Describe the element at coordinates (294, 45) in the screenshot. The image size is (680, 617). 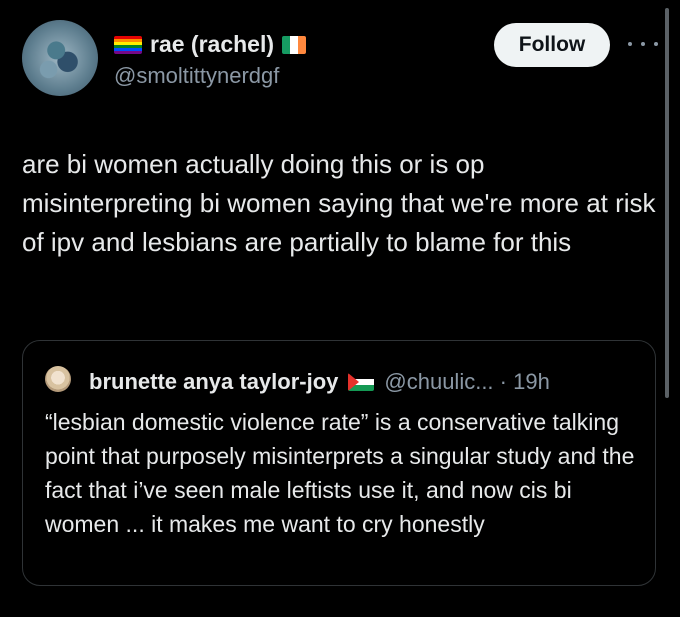
I see `ireland-flag-icon` at that location.